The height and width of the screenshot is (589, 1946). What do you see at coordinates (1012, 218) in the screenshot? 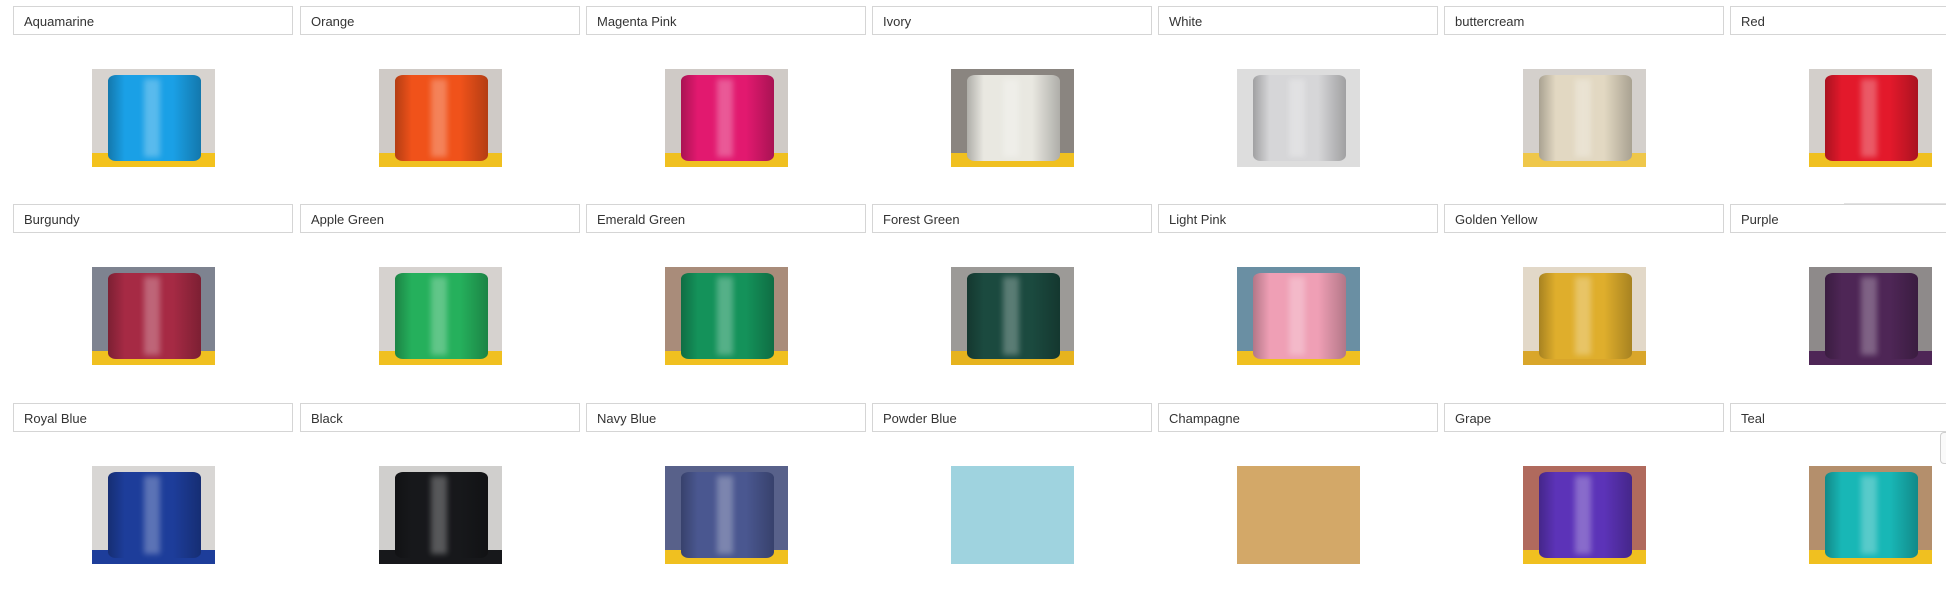
I see `color-name-field: Forest Green` at bounding box center [1012, 218].